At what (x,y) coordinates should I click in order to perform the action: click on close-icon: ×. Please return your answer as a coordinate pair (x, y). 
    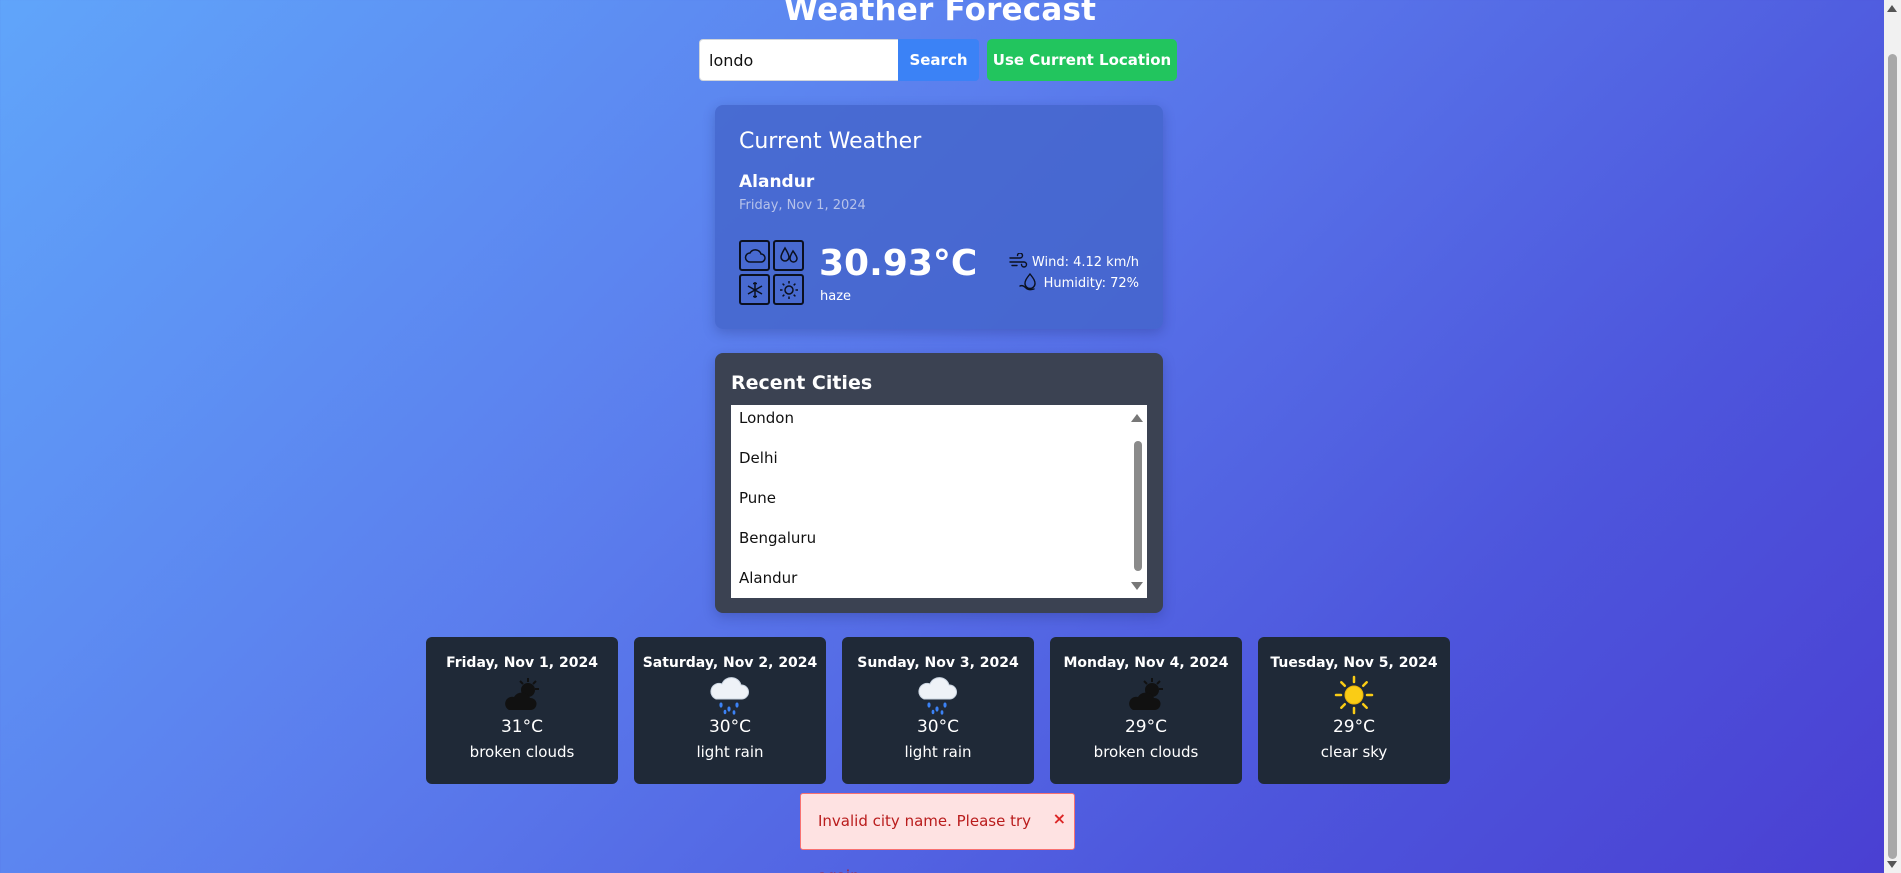
    Looking at the image, I should click on (1059, 819).